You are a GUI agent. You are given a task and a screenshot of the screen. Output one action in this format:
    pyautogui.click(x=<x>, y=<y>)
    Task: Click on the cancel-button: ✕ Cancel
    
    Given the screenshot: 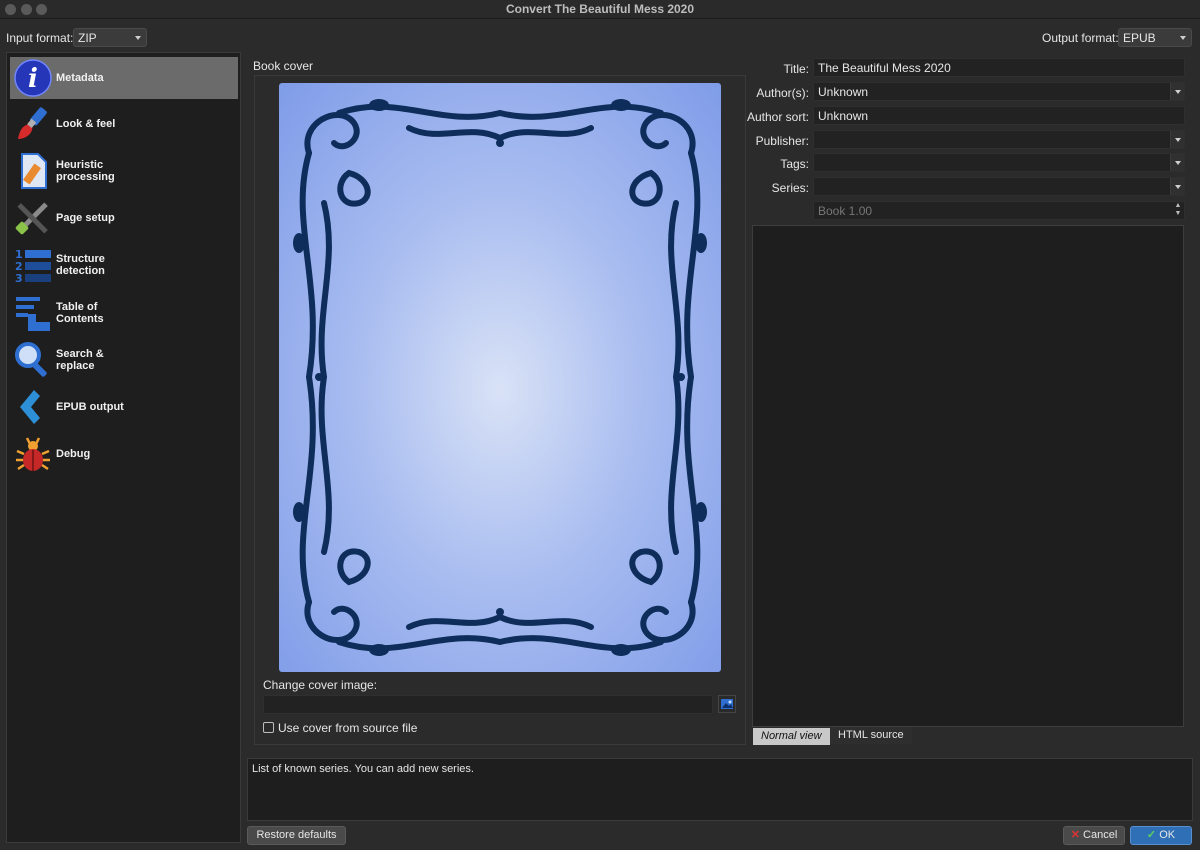 What is the action you would take?
    pyautogui.click(x=1094, y=835)
    